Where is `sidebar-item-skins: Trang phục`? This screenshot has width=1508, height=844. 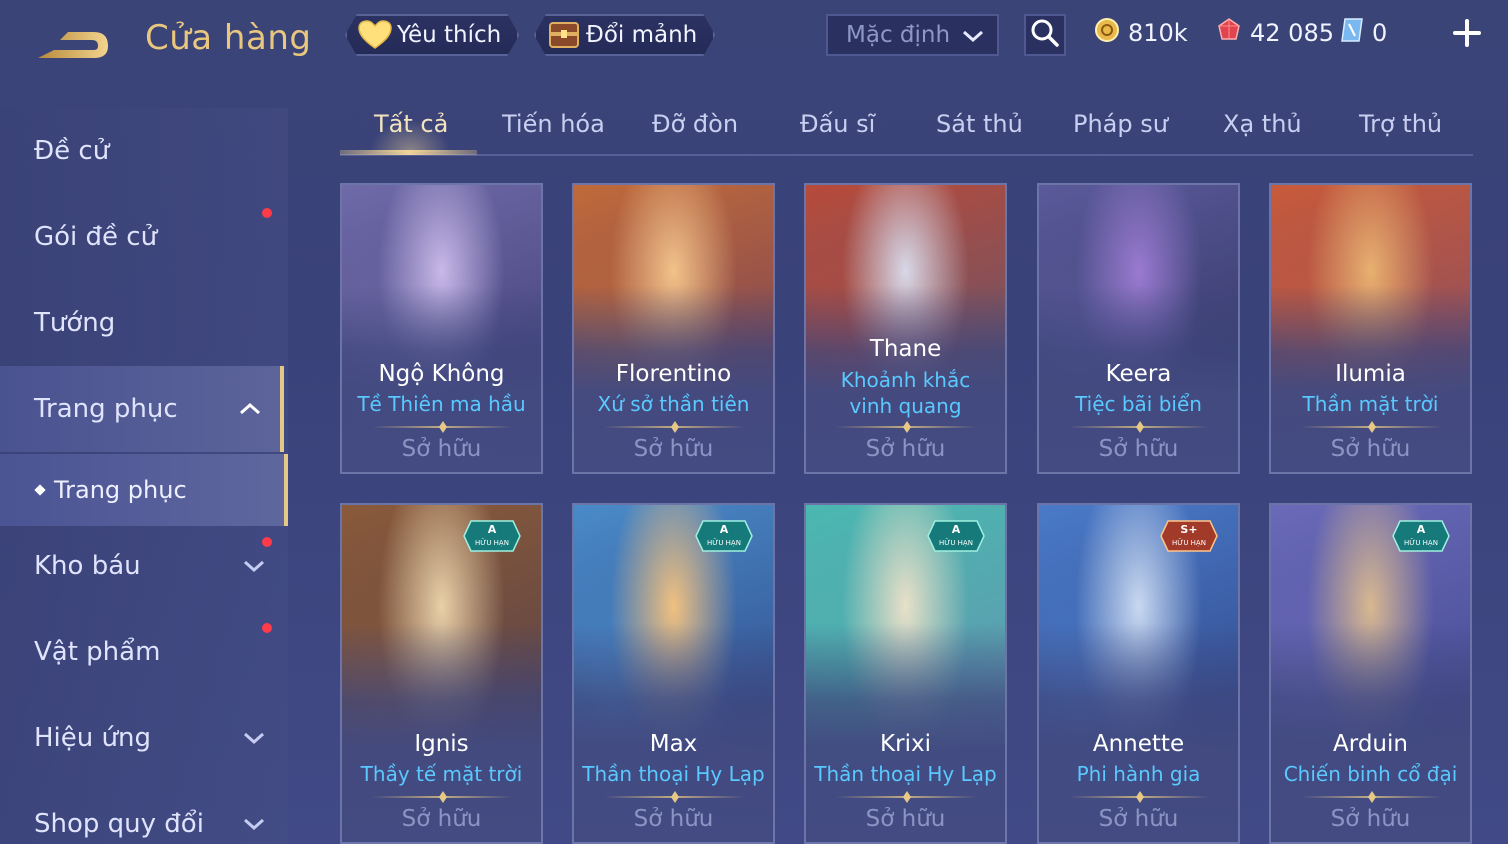
sidebar-item-skins: Trang phục is located at coordinates (142, 409).